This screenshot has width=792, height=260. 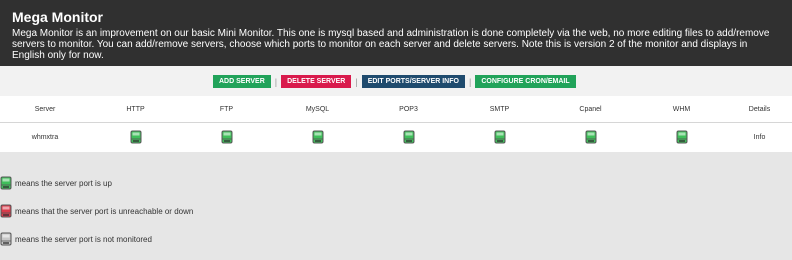 What do you see at coordinates (759, 137) in the screenshot?
I see `details-info-link: Info` at bounding box center [759, 137].